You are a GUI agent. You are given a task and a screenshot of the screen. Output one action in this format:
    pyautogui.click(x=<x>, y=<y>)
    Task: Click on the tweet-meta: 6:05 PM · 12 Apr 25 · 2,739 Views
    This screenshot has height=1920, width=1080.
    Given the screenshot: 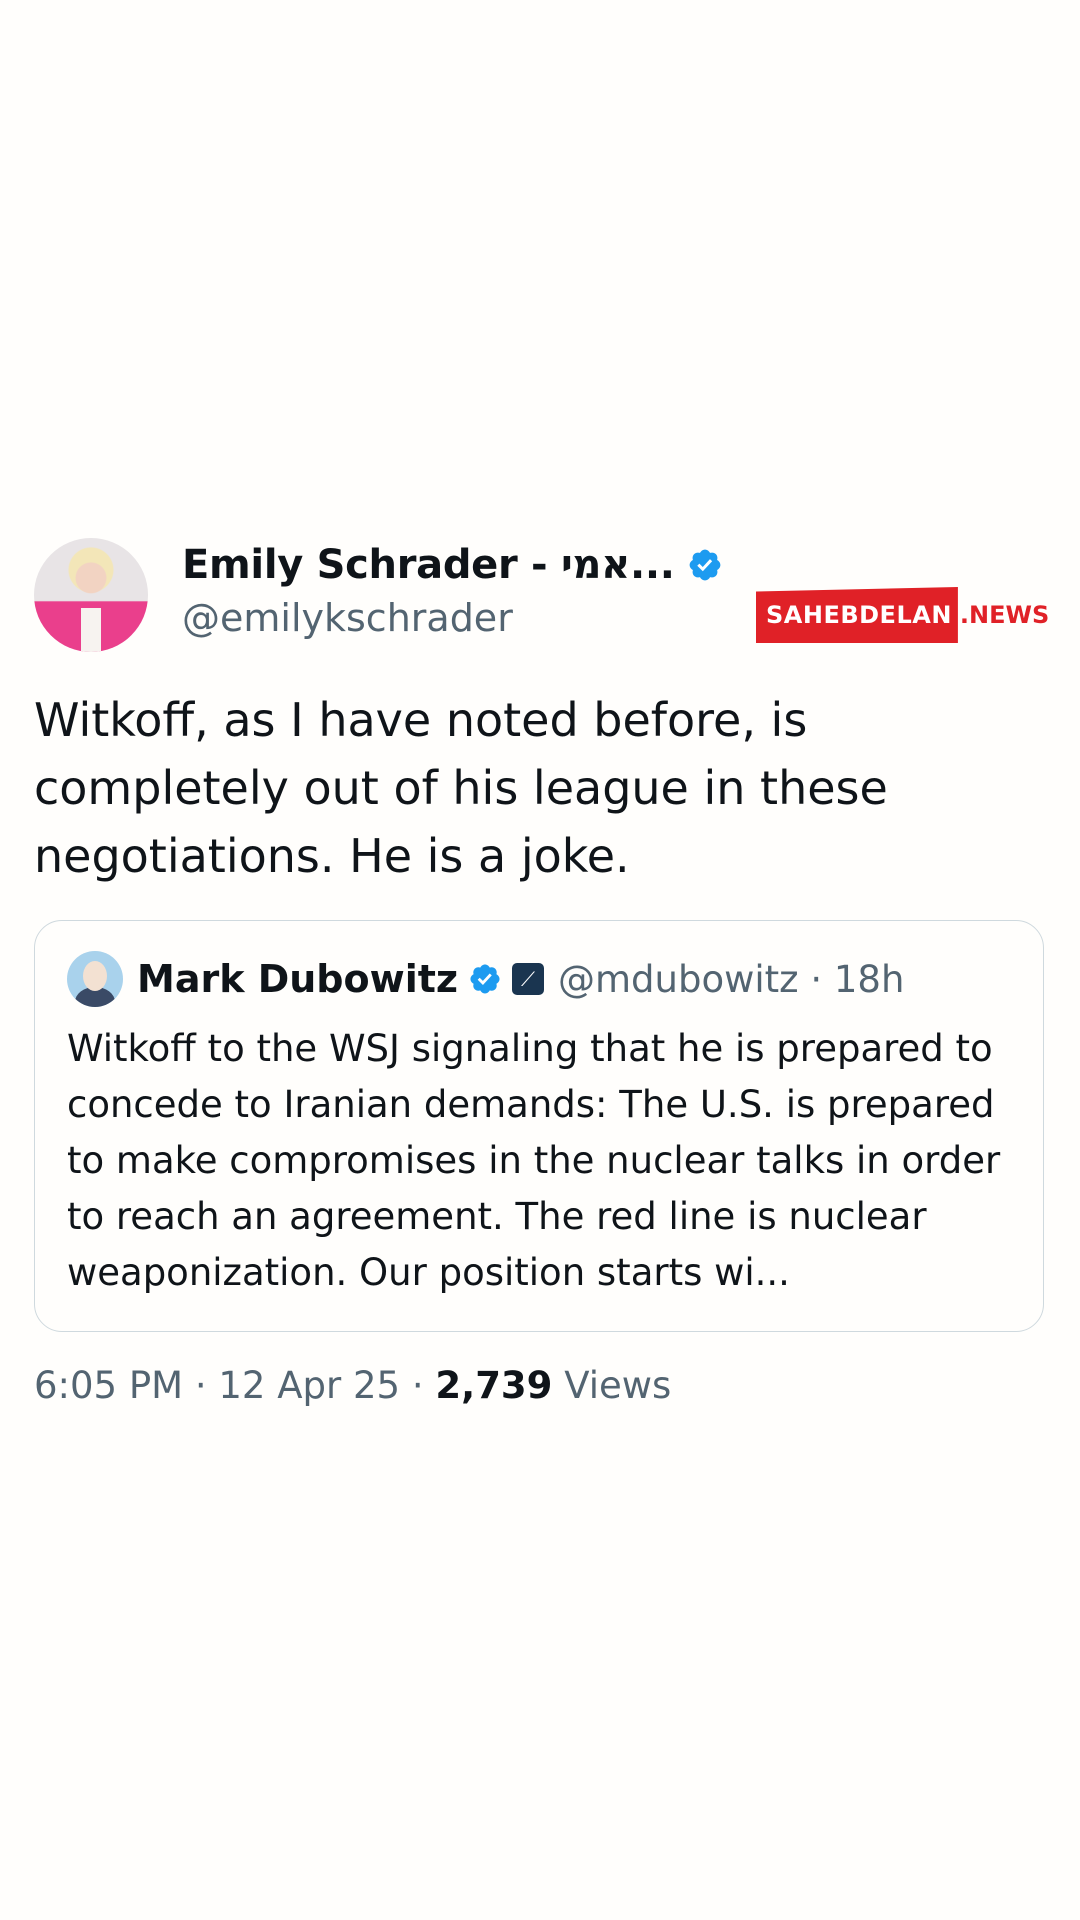 What is the action you would take?
    pyautogui.click(x=540, y=1385)
    